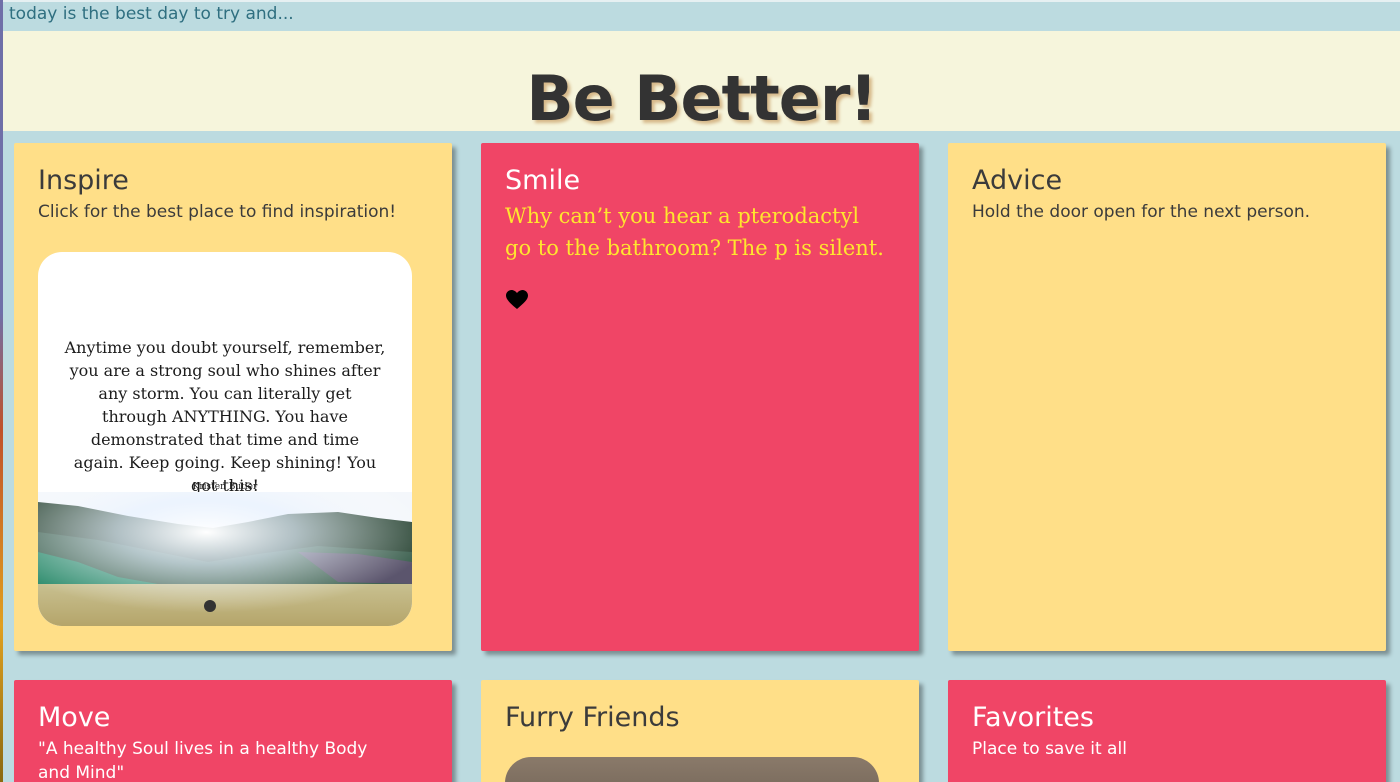 The width and height of the screenshot is (1400, 782). Describe the element at coordinates (543, 180) in the screenshot. I see `card-title: Smile` at that location.